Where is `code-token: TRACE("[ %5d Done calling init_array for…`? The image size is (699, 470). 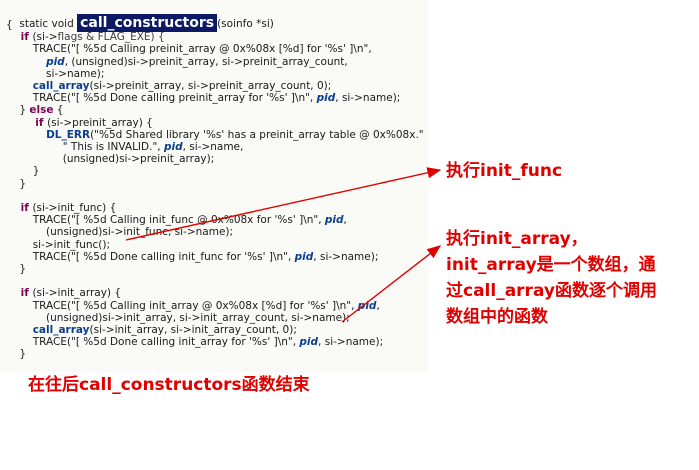 code-token: TRACE("[ %5d Done calling init_array for… is located at coordinates (153, 342).